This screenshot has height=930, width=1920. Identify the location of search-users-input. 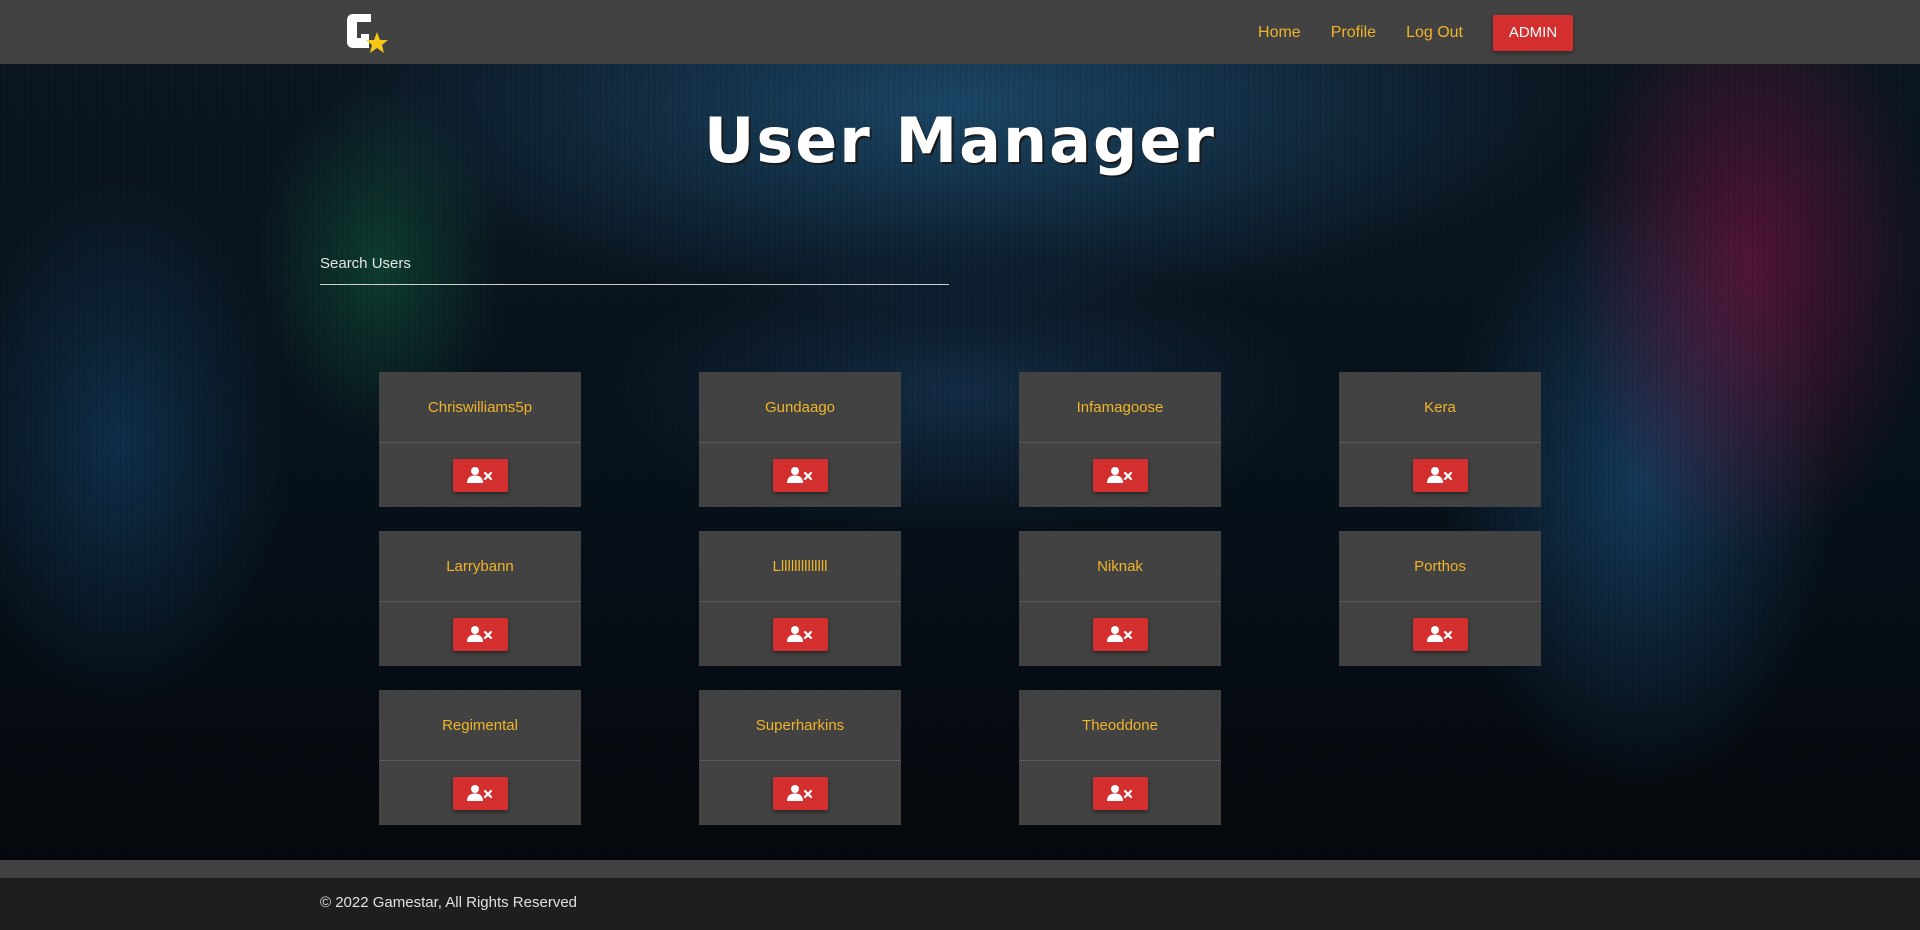
(634, 263).